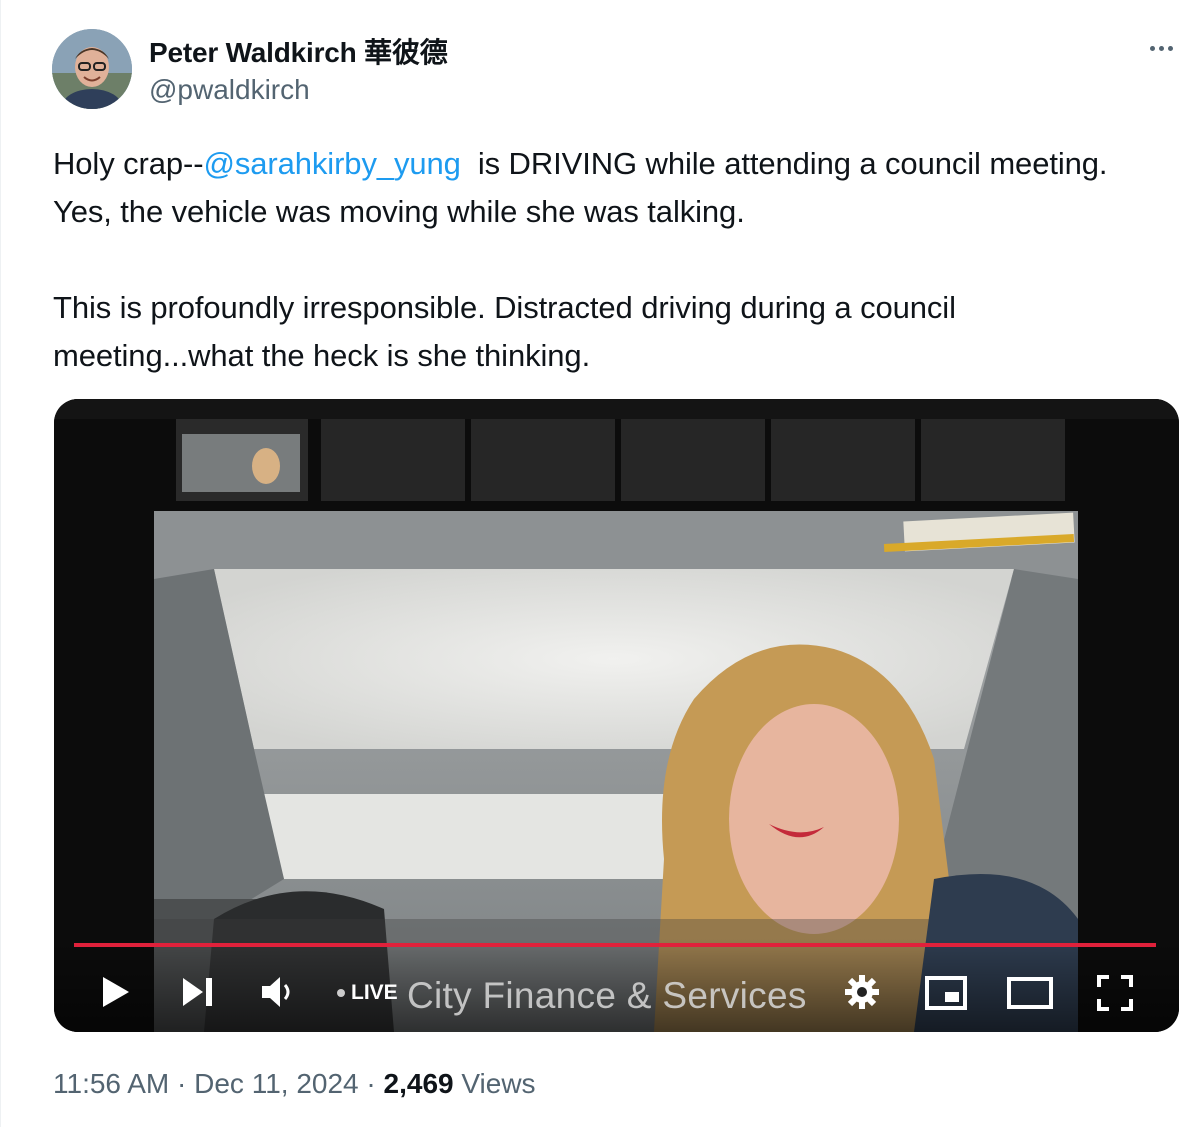 This screenshot has width=1200, height=1127. I want to click on live-label: LIVE, so click(374, 992).